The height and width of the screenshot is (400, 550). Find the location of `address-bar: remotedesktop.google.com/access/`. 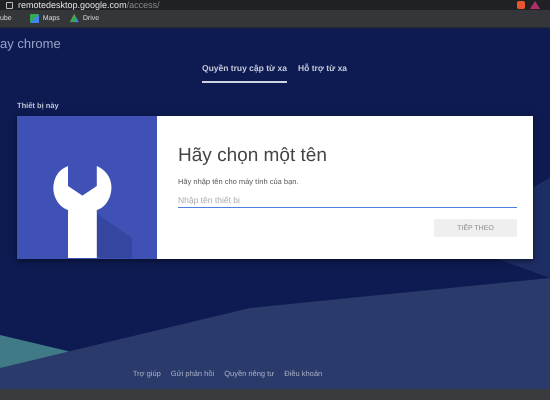

address-bar: remotedesktop.google.com/access/ is located at coordinates (275, 5).